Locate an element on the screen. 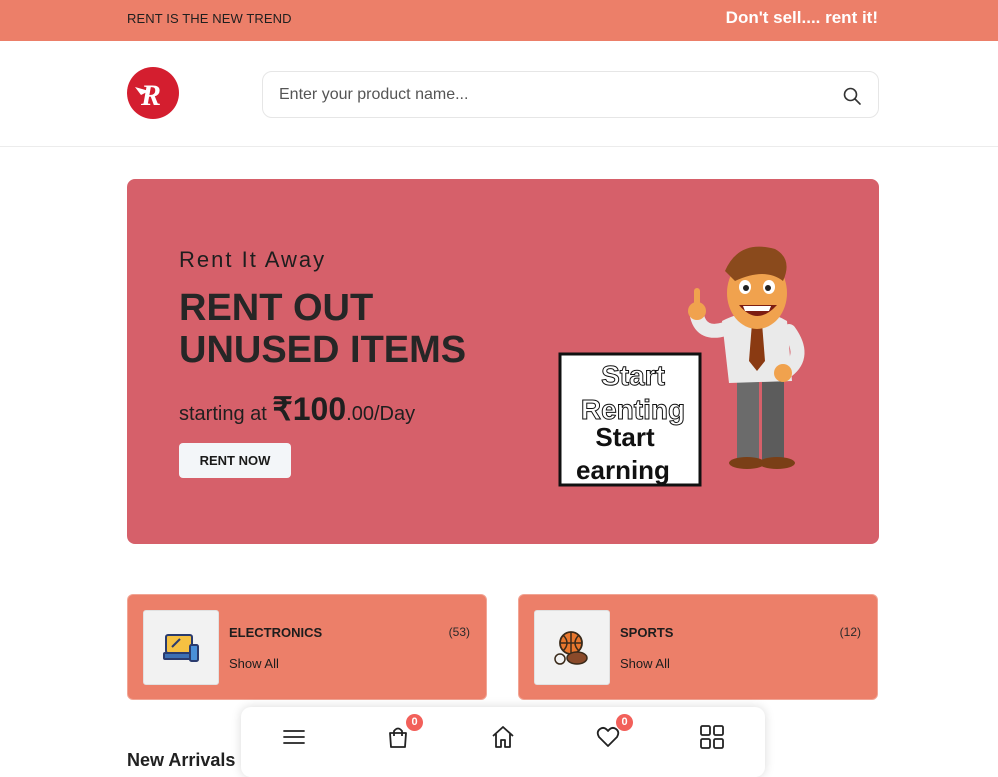 Image resolution: width=998 pixels, height=777 pixels. site-header: R is located at coordinates (499, 94).